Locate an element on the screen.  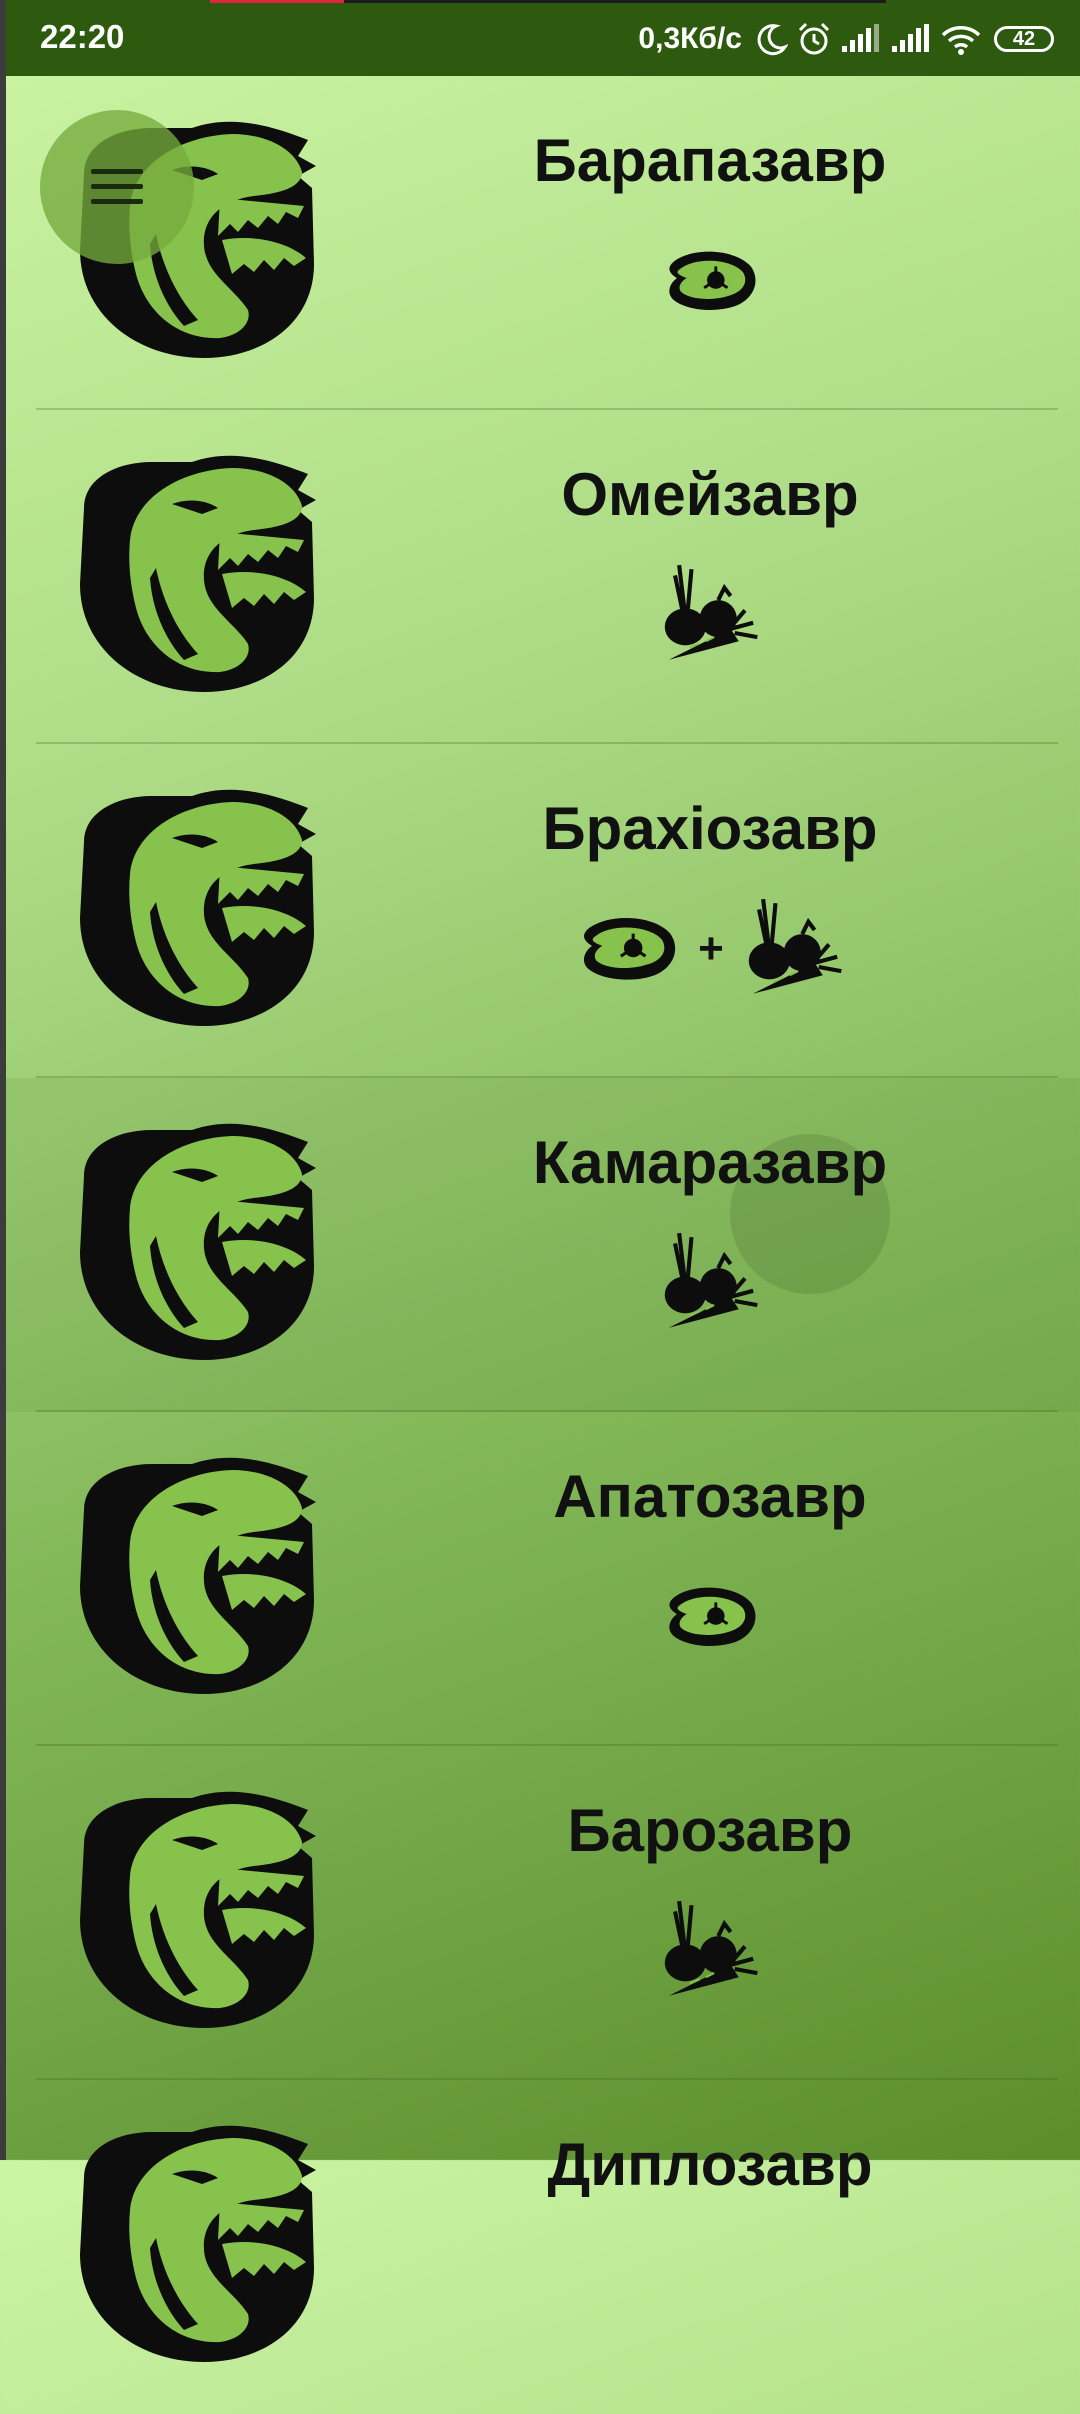
list-item: Барозавр is located at coordinates (540, 1913).